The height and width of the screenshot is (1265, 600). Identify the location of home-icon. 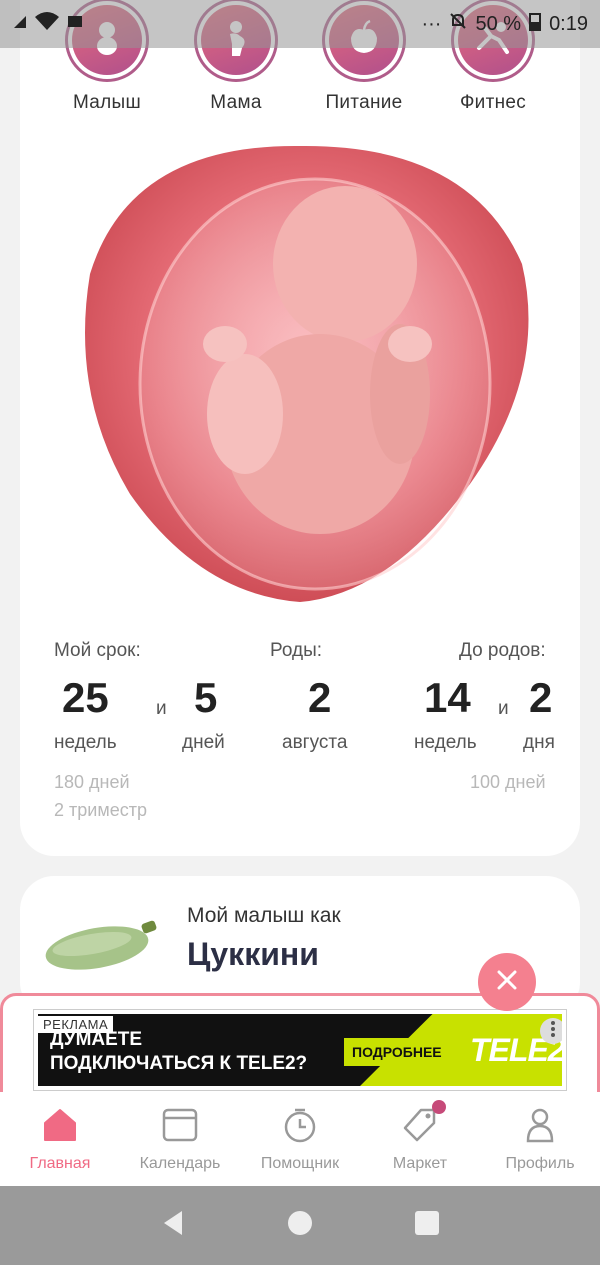
(60, 1128).